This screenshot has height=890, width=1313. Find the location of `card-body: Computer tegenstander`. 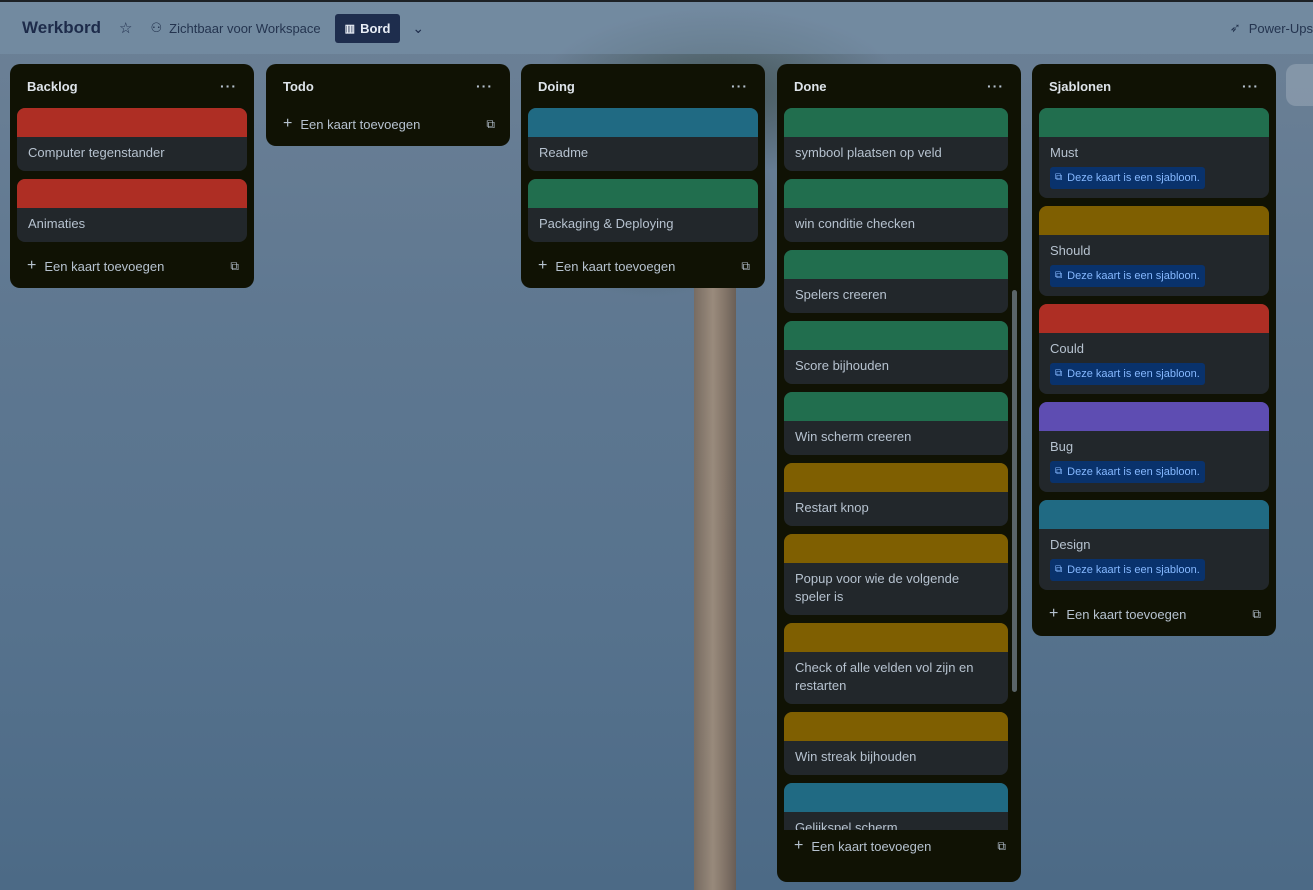

card-body: Computer tegenstander is located at coordinates (132, 154).